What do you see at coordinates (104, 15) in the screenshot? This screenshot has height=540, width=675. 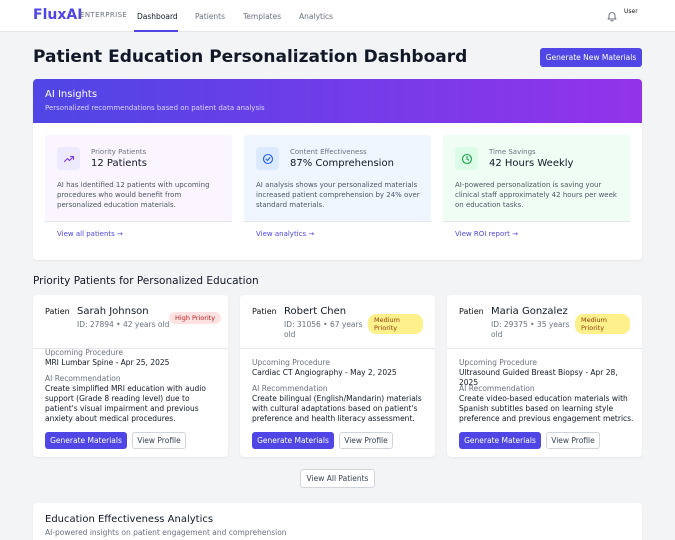 I see `edition-label: ENTERPRISE` at bounding box center [104, 15].